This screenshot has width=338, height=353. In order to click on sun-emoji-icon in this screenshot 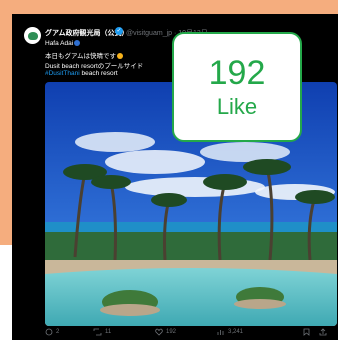, I will do `click(120, 56)`.